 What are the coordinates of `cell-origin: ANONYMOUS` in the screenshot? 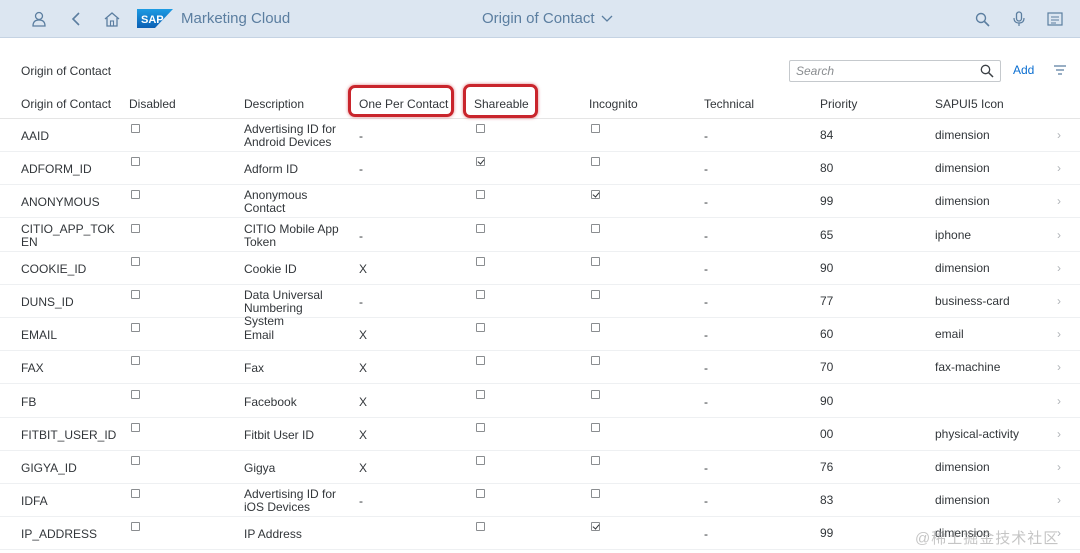 It's located at (60, 202).